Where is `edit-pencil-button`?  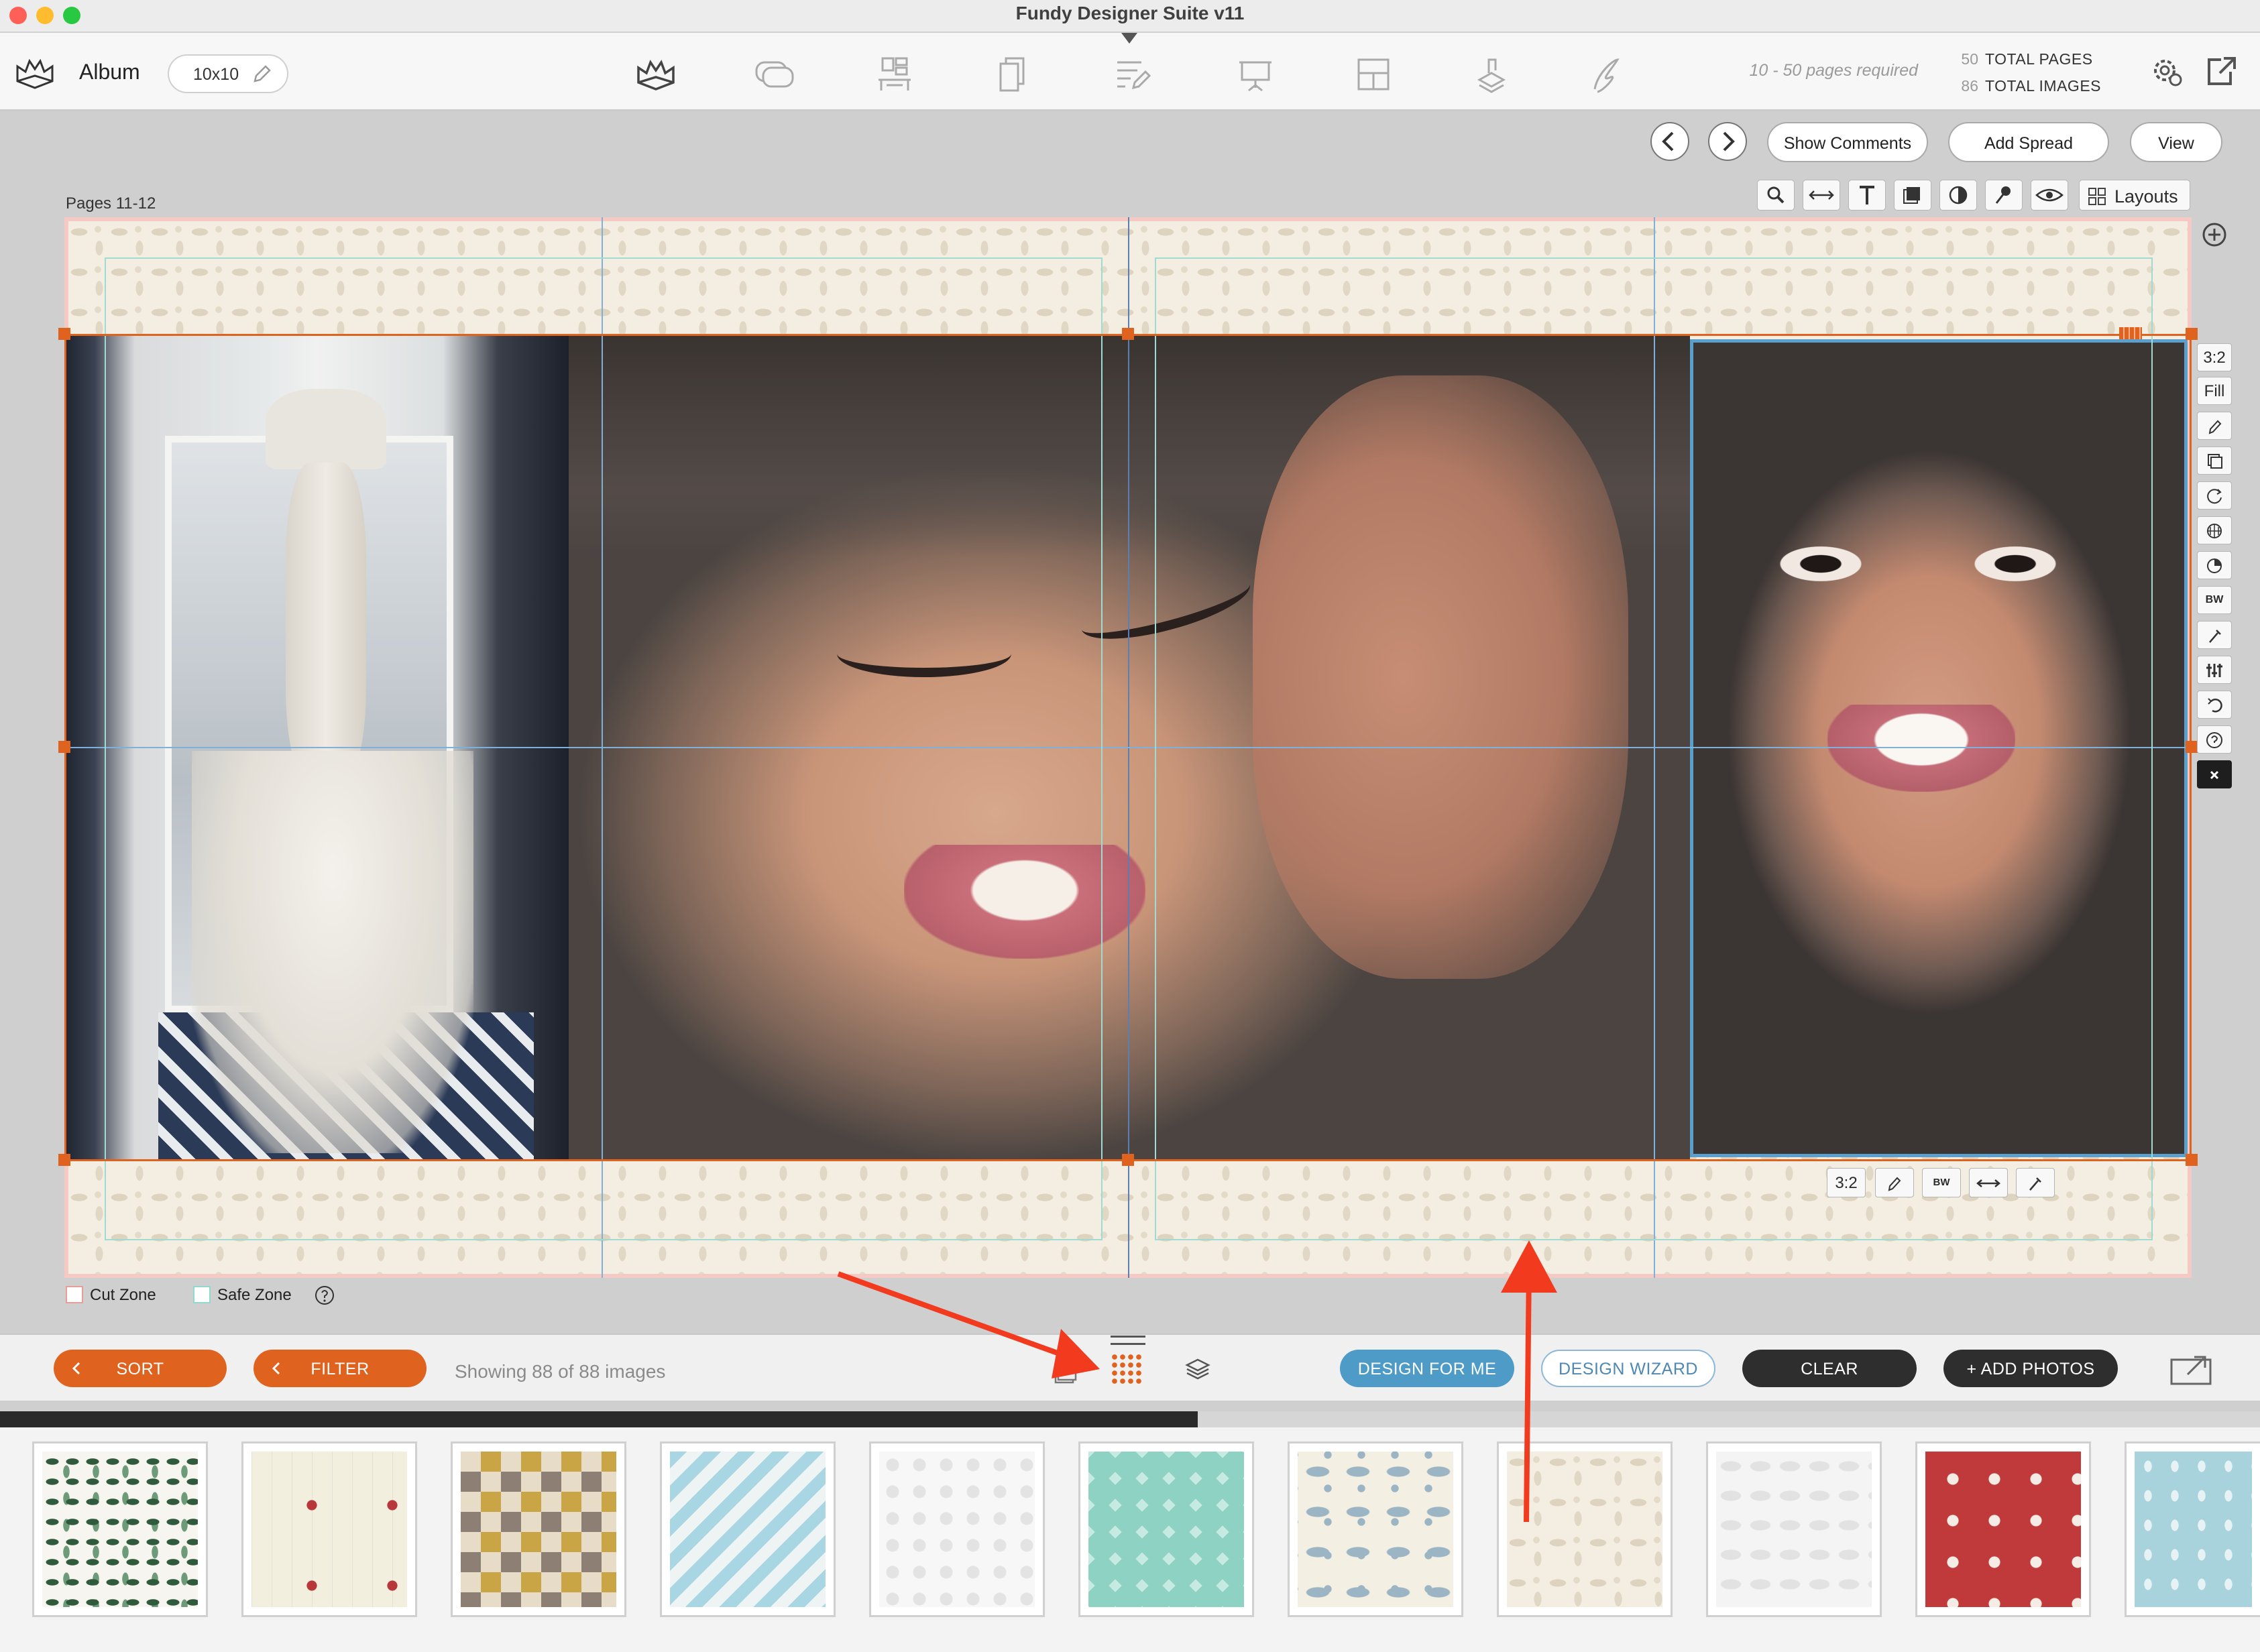 edit-pencil-button is located at coordinates (2214, 426).